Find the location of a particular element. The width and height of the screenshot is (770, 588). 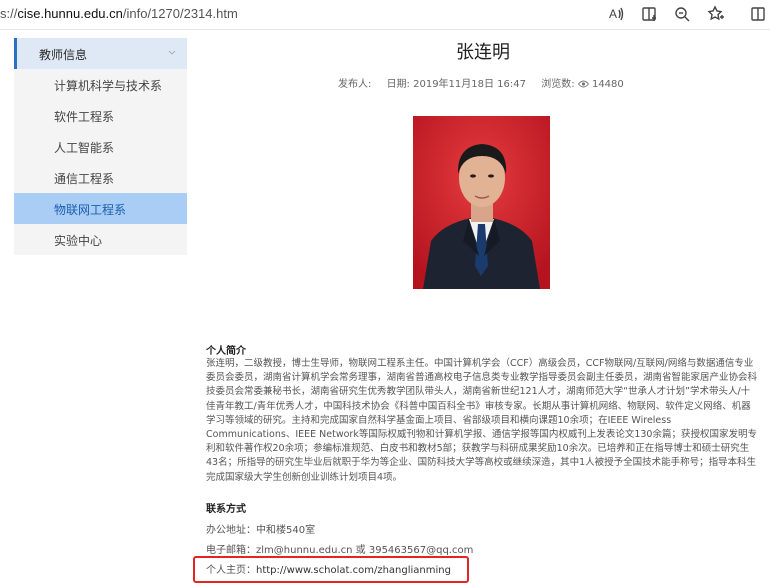

sidebar-item-lab-center: 实验中心 is located at coordinates (100, 239).